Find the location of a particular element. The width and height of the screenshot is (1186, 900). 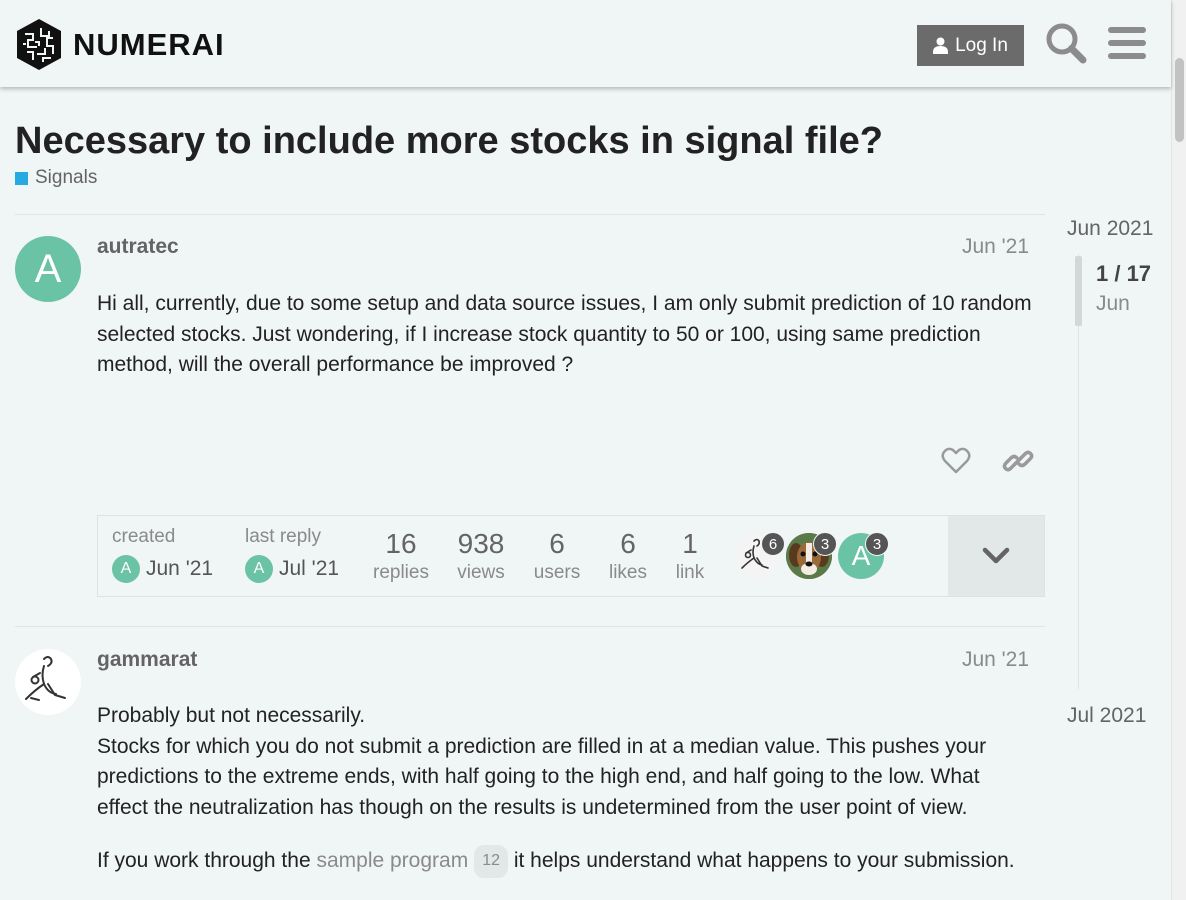

stat-links: 1 link is located at coordinates (690, 556).